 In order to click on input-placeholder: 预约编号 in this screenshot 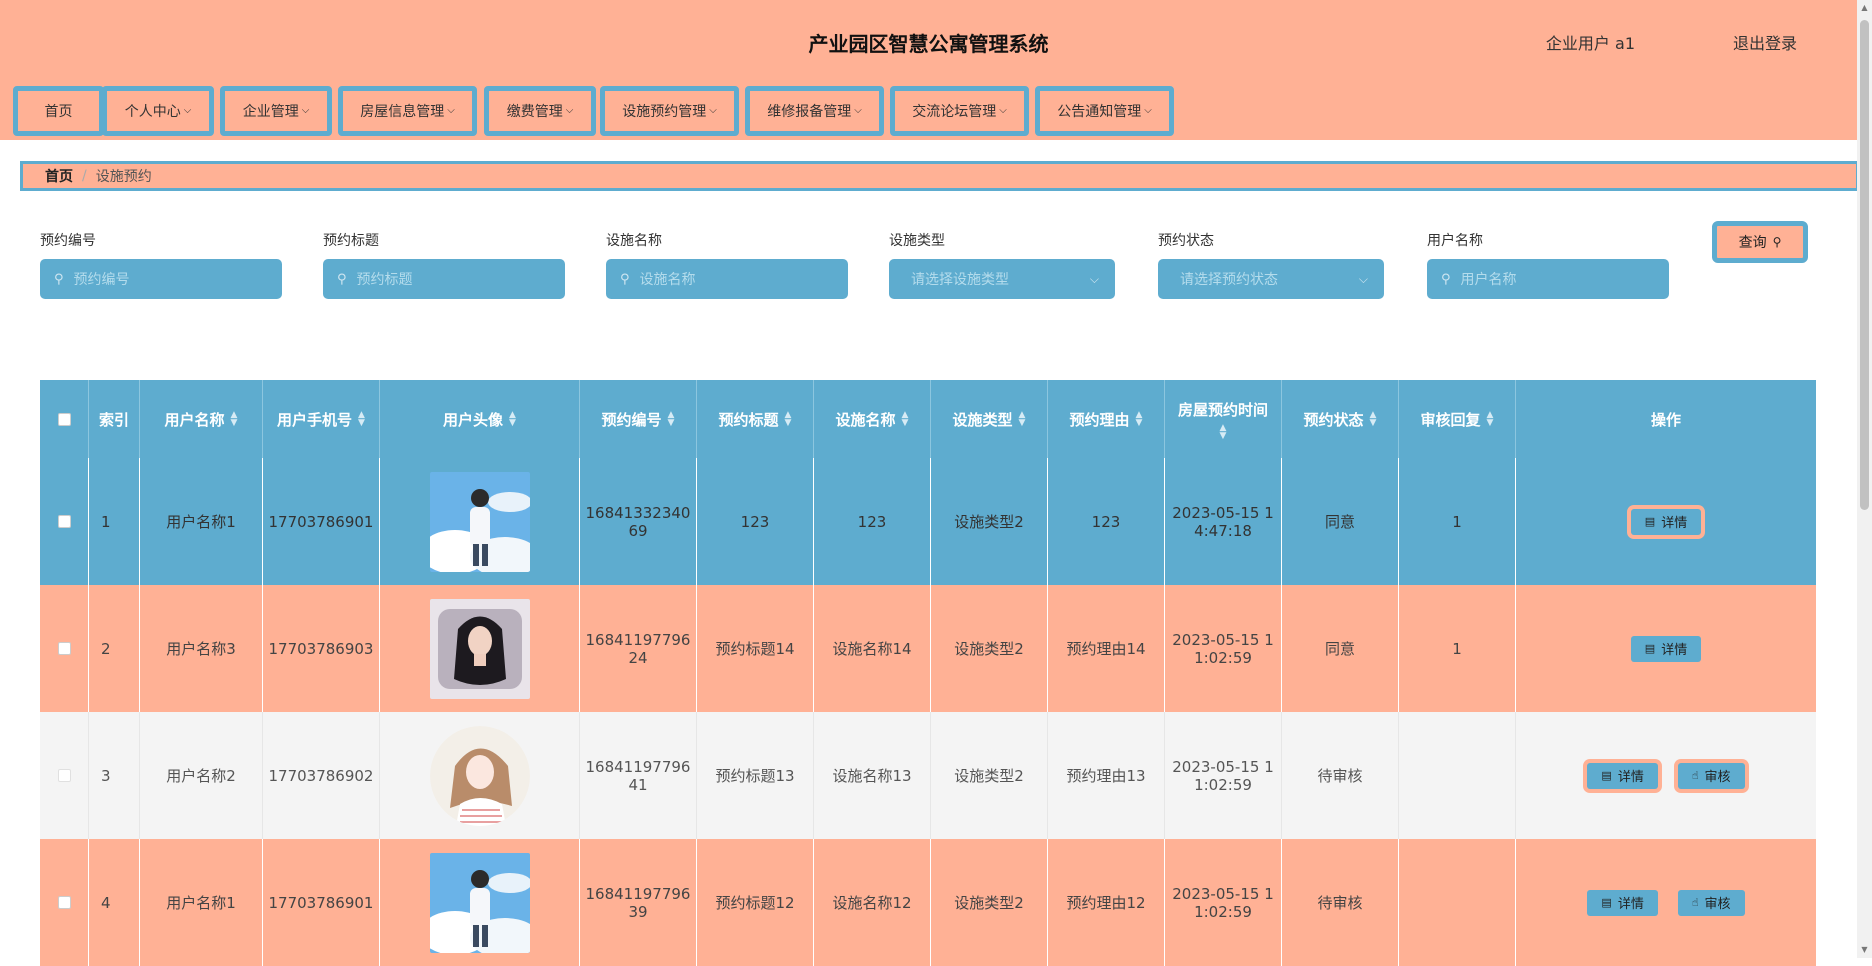, I will do `click(101, 280)`.